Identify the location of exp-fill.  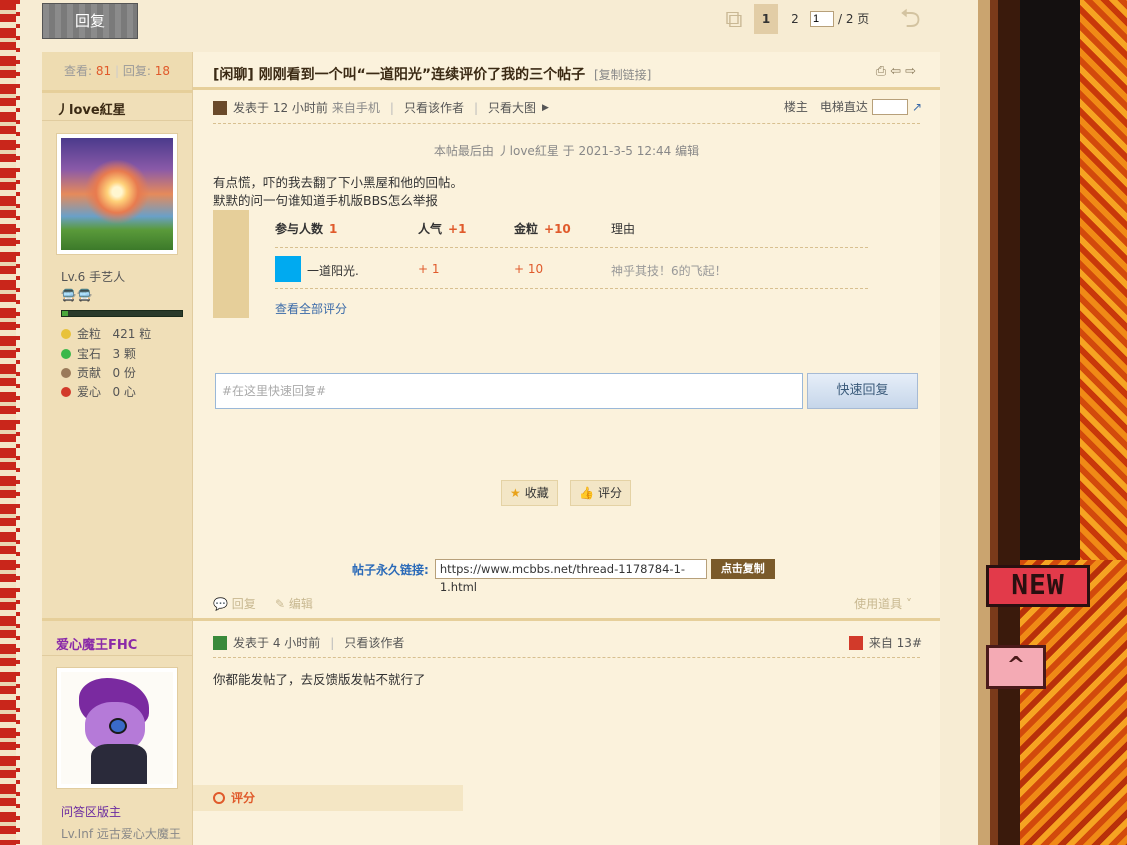
(65, 313).